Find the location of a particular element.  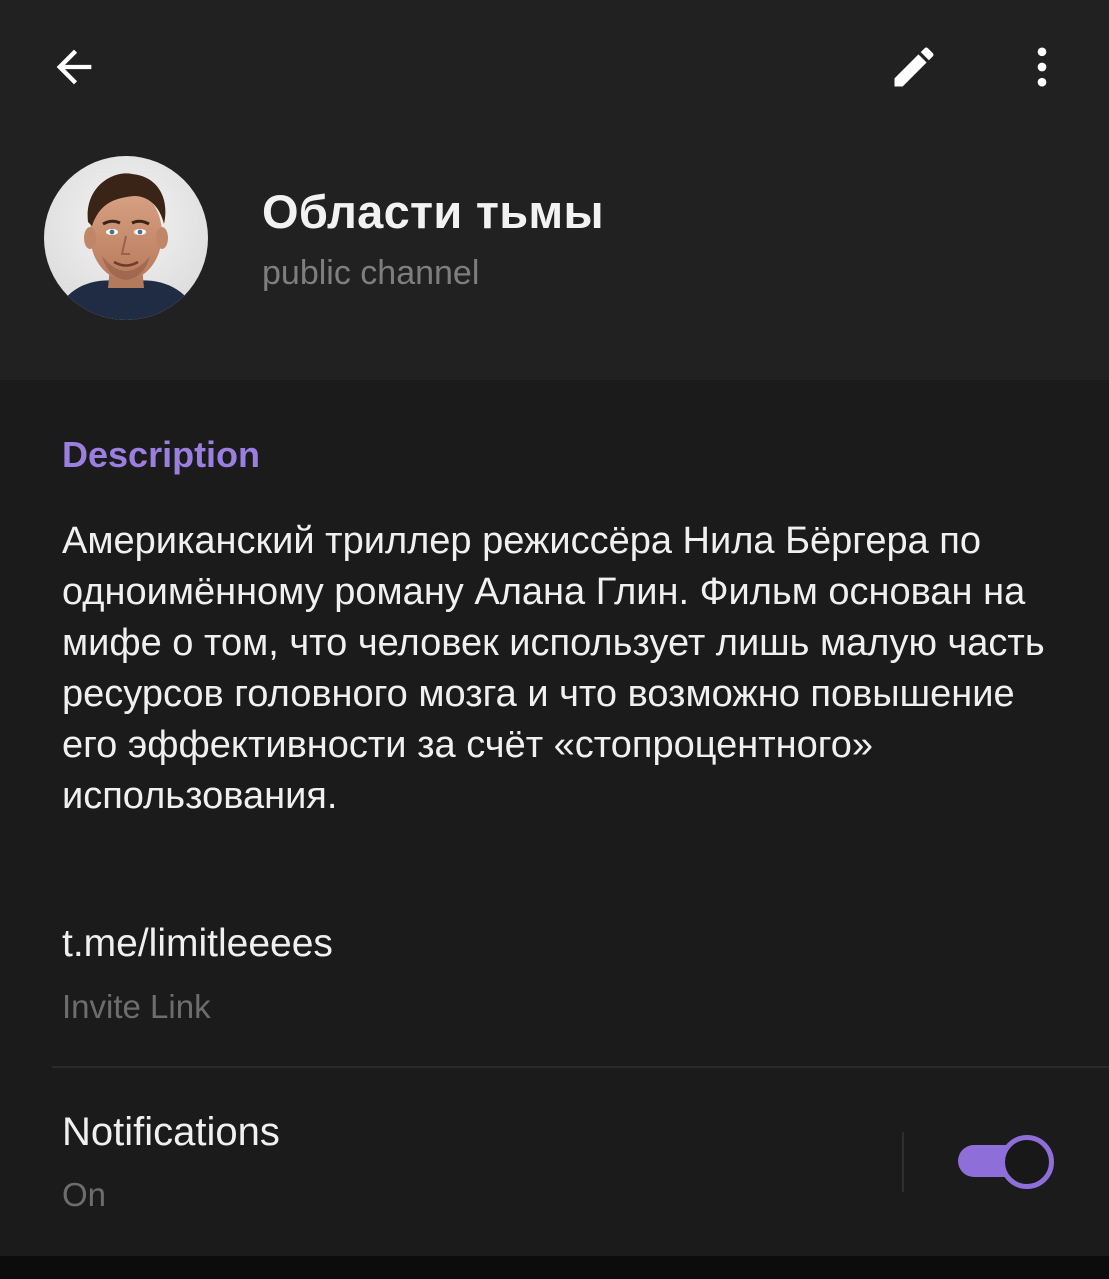

pencil-icon is located at coordinates (914, 67).